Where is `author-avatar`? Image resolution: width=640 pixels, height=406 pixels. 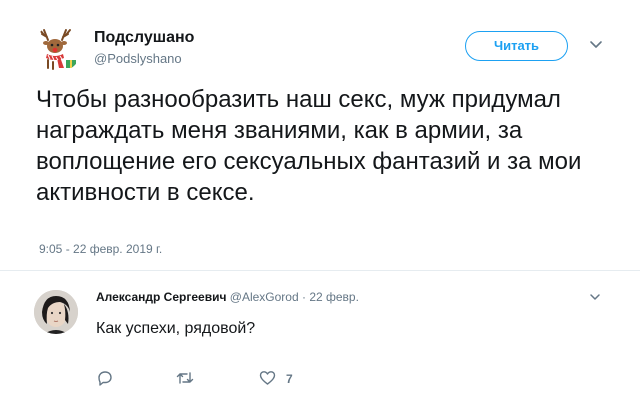 author-avatar is located at coordinates (58, 48).